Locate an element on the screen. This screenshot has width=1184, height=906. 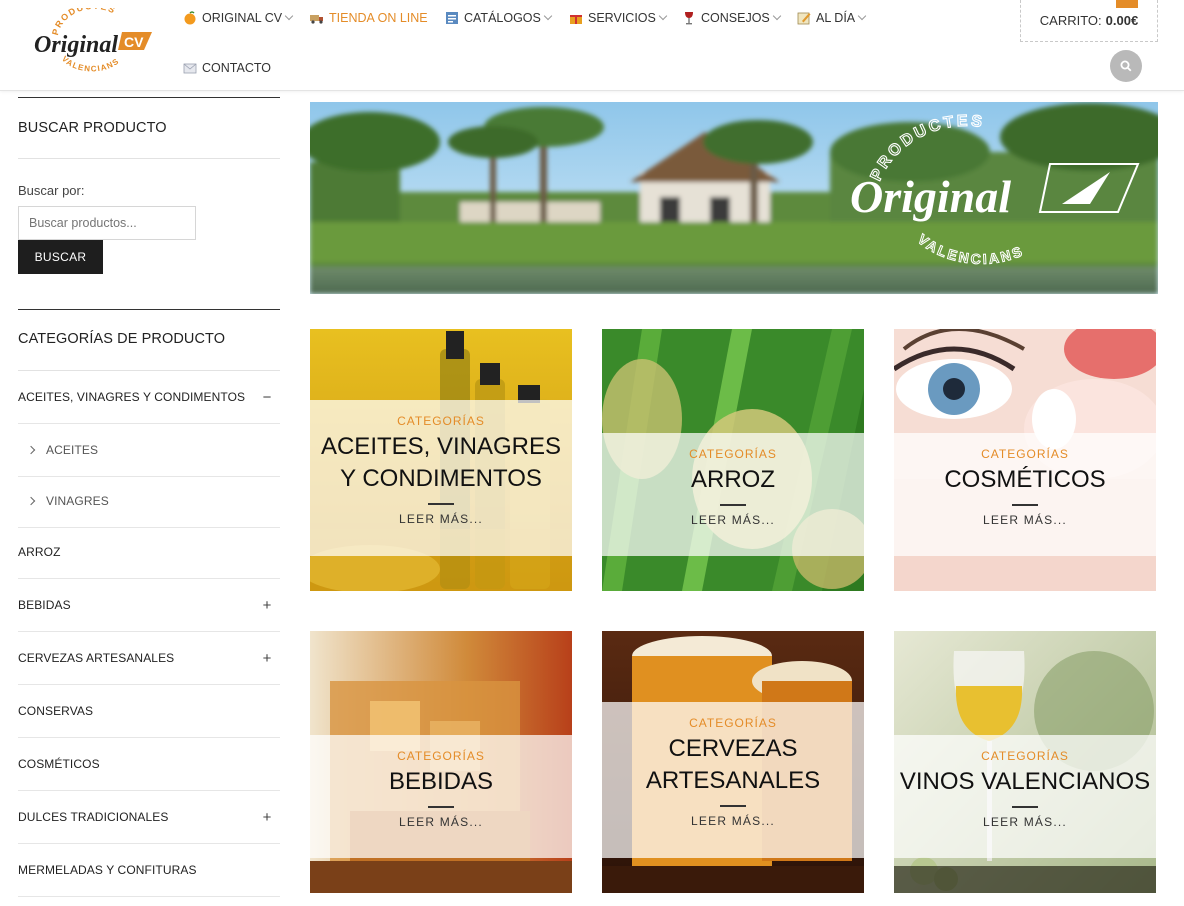
tile-title: BEBIDAS is located at coordinates (441, 781).